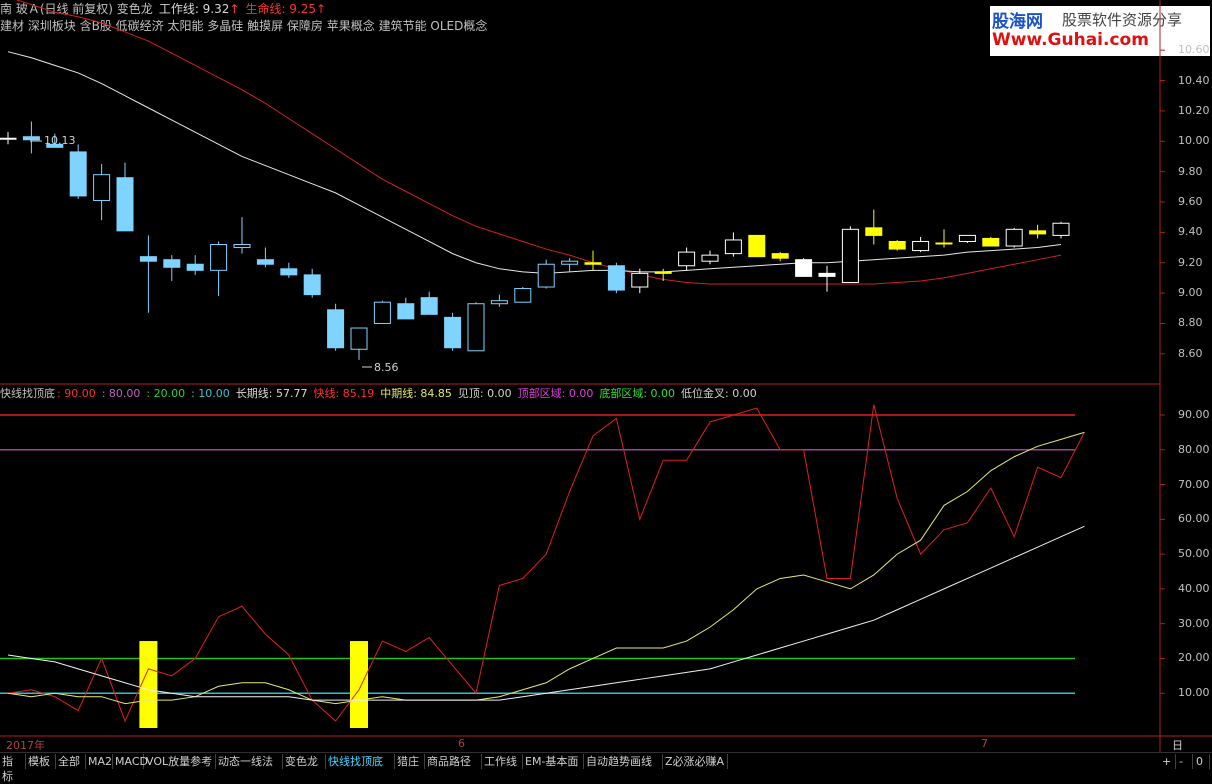  What do you see at coordinates (1194, 623) in the screenshot?
I see `indicator-tick: 30.00` at bounding box center [1194, 623].